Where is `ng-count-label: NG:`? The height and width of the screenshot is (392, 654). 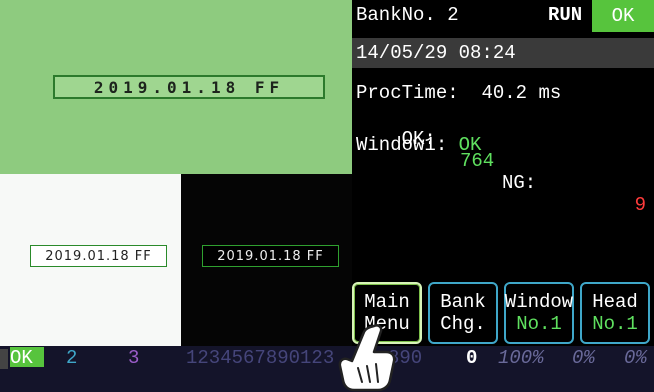
ng-count-label: NG: is located at coordinates (519, 183).